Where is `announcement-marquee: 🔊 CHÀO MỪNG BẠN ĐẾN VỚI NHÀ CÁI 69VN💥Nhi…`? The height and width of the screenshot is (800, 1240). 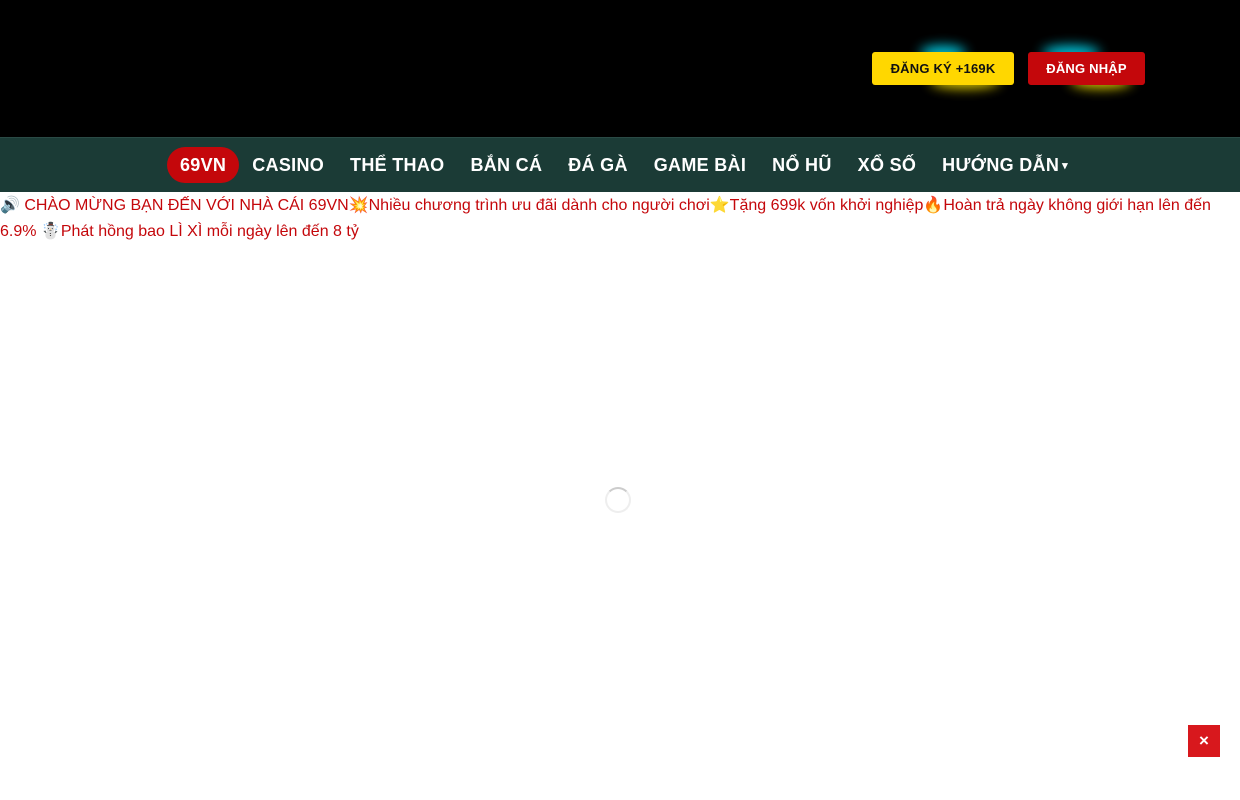 announcement-marquee: 🔊 CHÀO MỪNG BẠN ĐẾN VỚI NHÀ CÁI 69VN💥Nhi… is located at coordinates (620, 219).